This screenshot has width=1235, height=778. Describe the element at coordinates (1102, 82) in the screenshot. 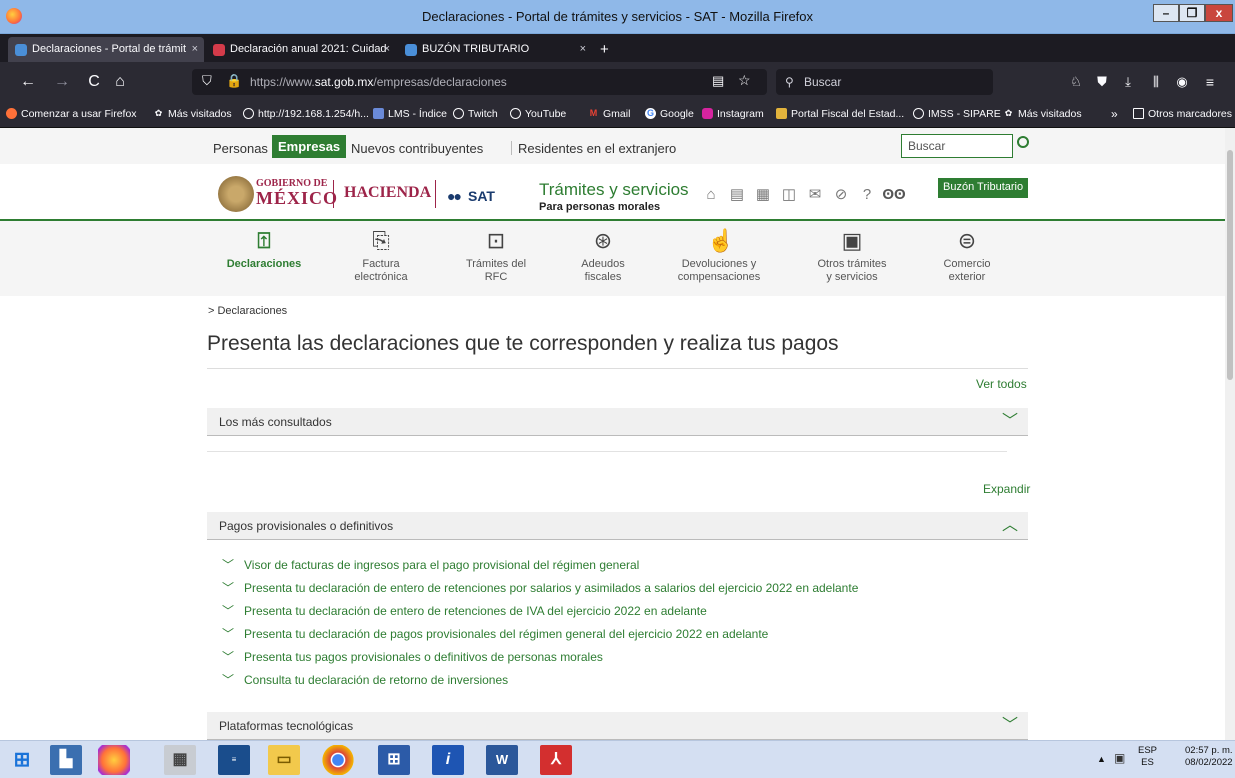

I see `save-to-pocket-icon: ⛊` at that location.